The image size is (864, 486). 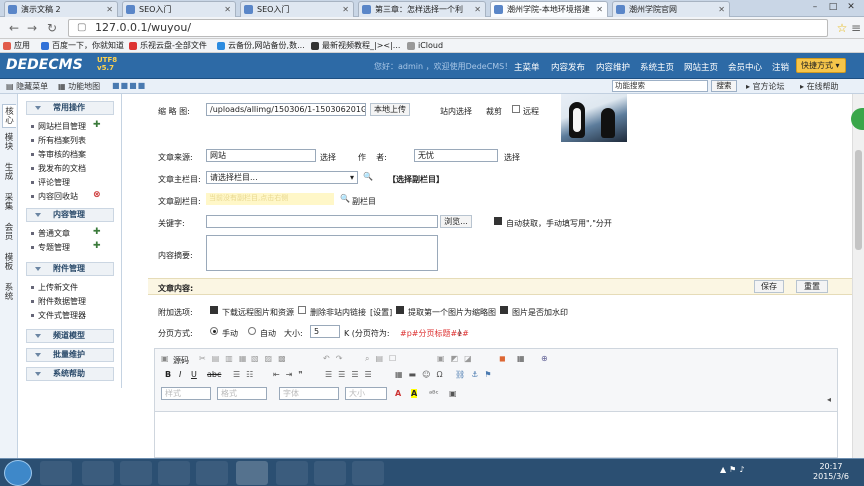 I want to click on menu-icon: ≡, so click(x=856, y=28).